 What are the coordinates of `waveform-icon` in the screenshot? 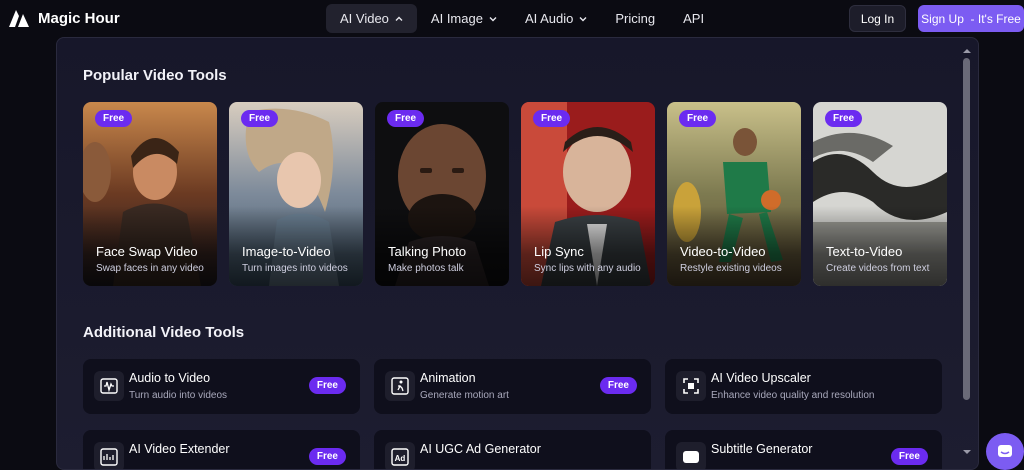 It's located at (109, 386).